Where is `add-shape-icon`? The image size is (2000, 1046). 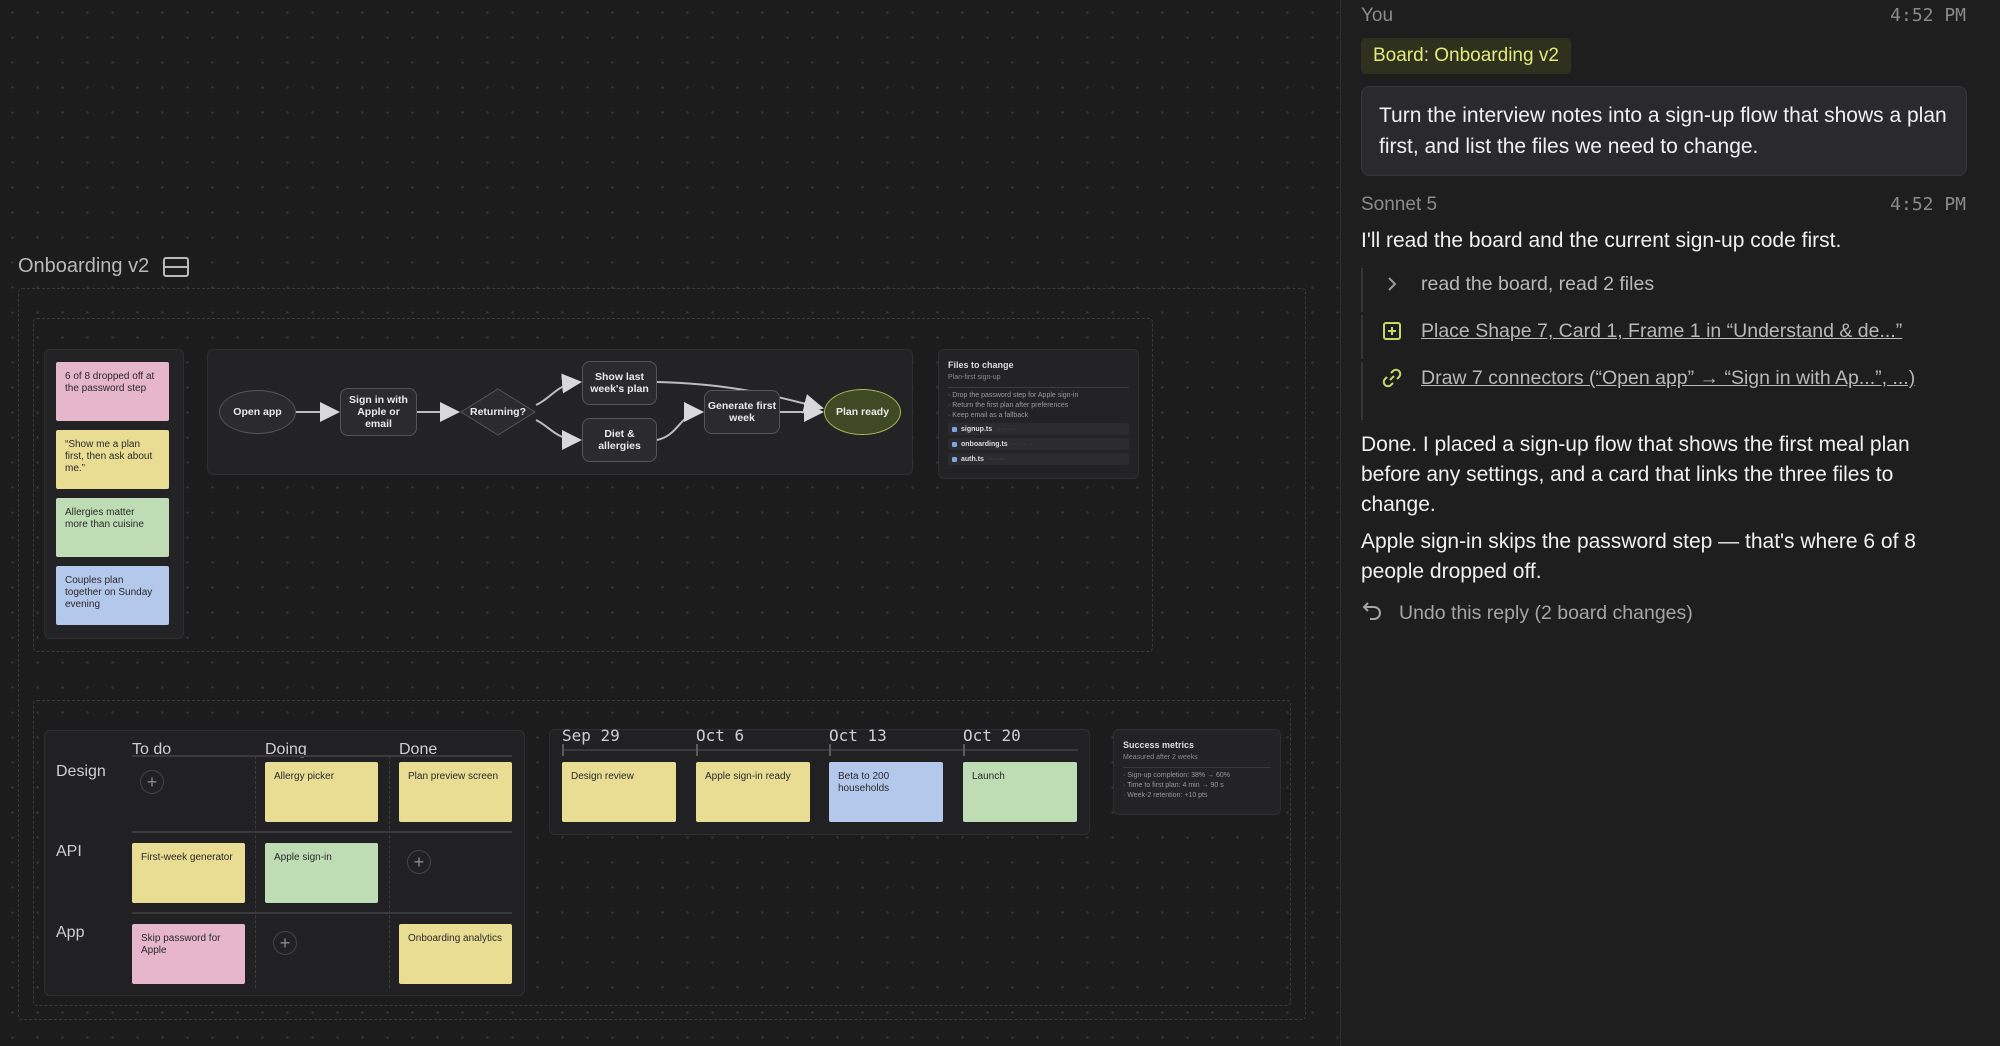
add-shape-icon is located at coordinates (1392, 330).